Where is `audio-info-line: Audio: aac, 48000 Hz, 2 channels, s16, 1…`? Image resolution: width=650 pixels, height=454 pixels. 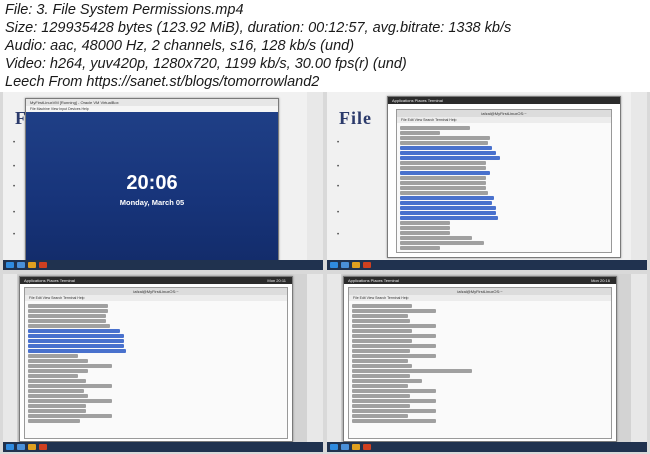
audio-info-line: Audio: aac, 48000 Hz, 2 channels, s16, 1… is located at coordinates (180, 46).